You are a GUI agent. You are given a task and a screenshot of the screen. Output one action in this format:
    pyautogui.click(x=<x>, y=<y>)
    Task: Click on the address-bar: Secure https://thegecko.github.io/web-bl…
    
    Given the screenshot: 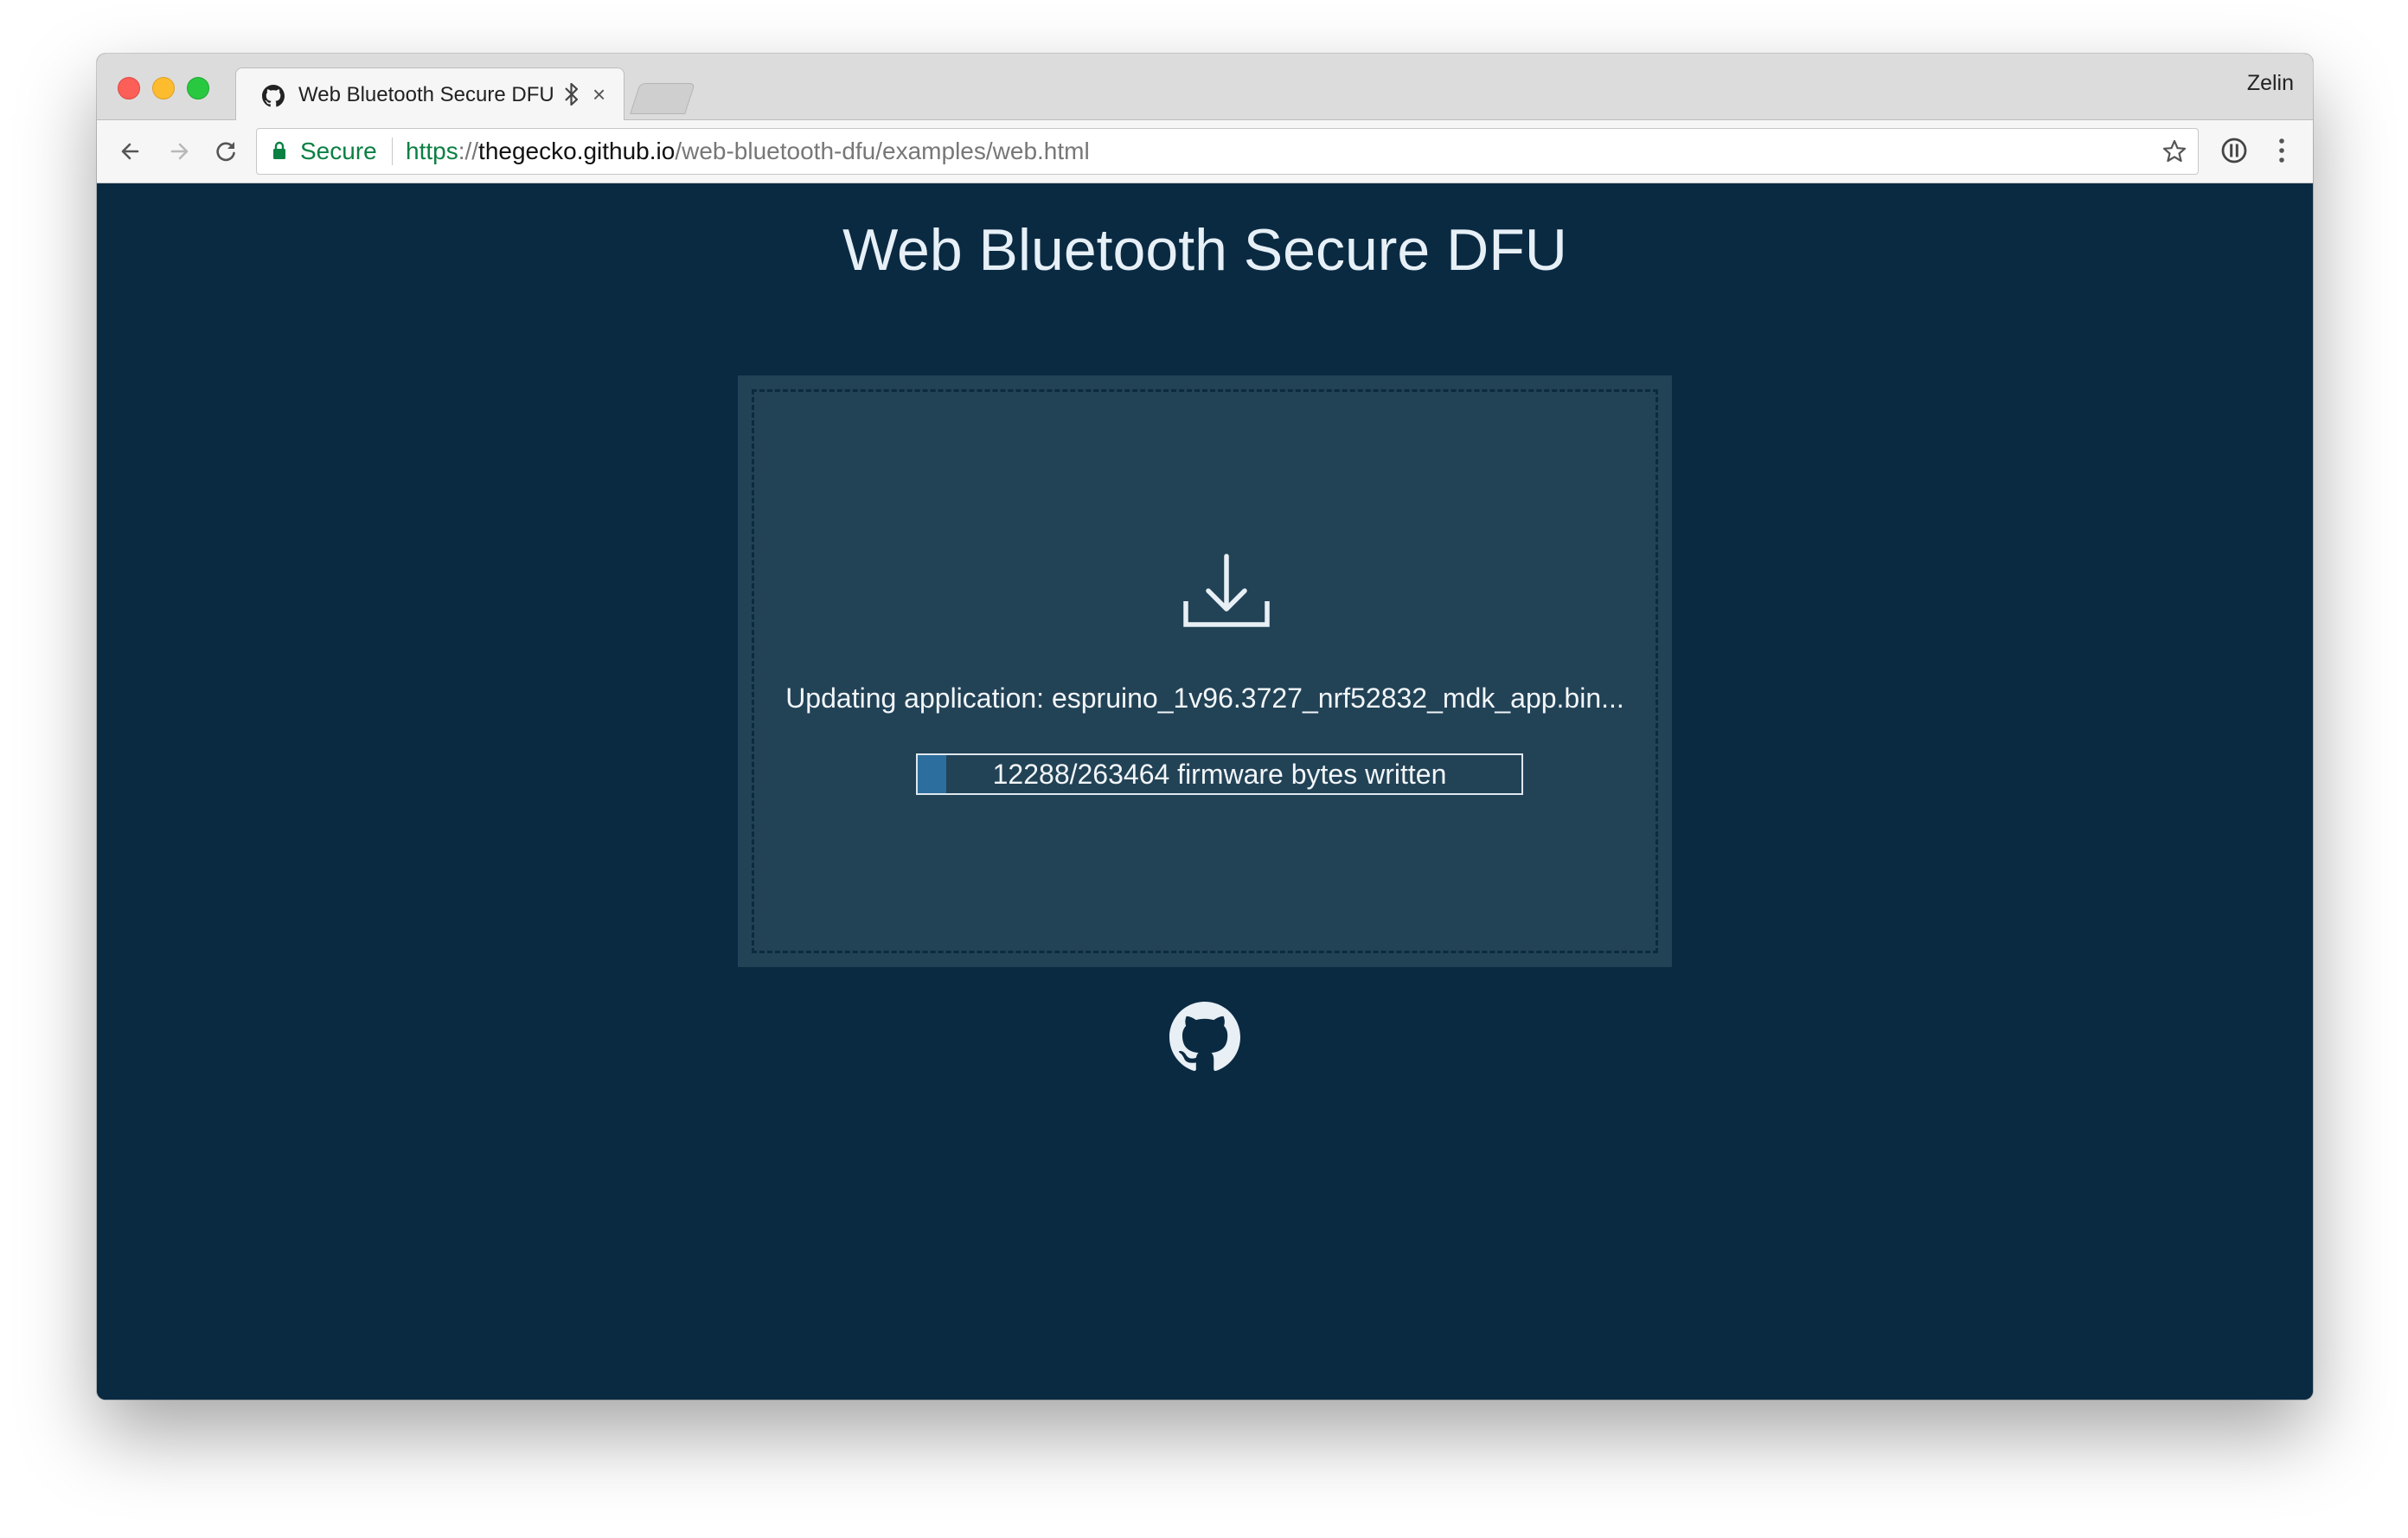 What is the action you would take?
    pyautogui.click(x=1227, y=152)
    